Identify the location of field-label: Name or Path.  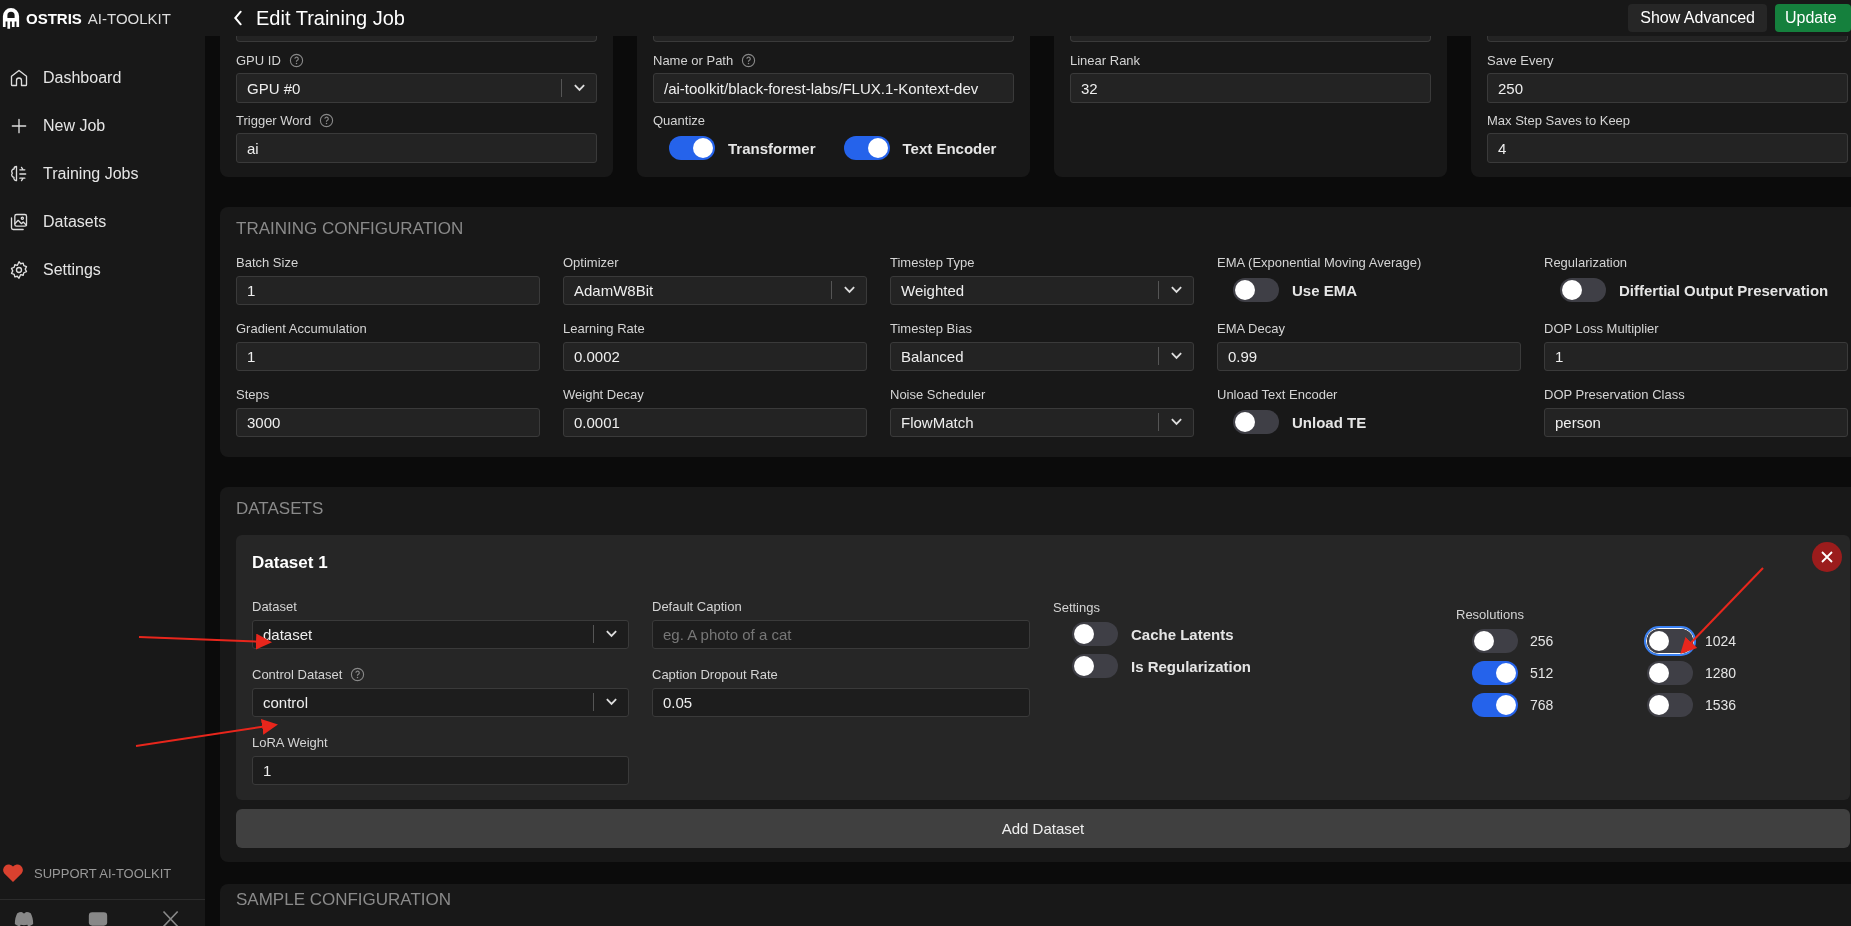
(693, 60).